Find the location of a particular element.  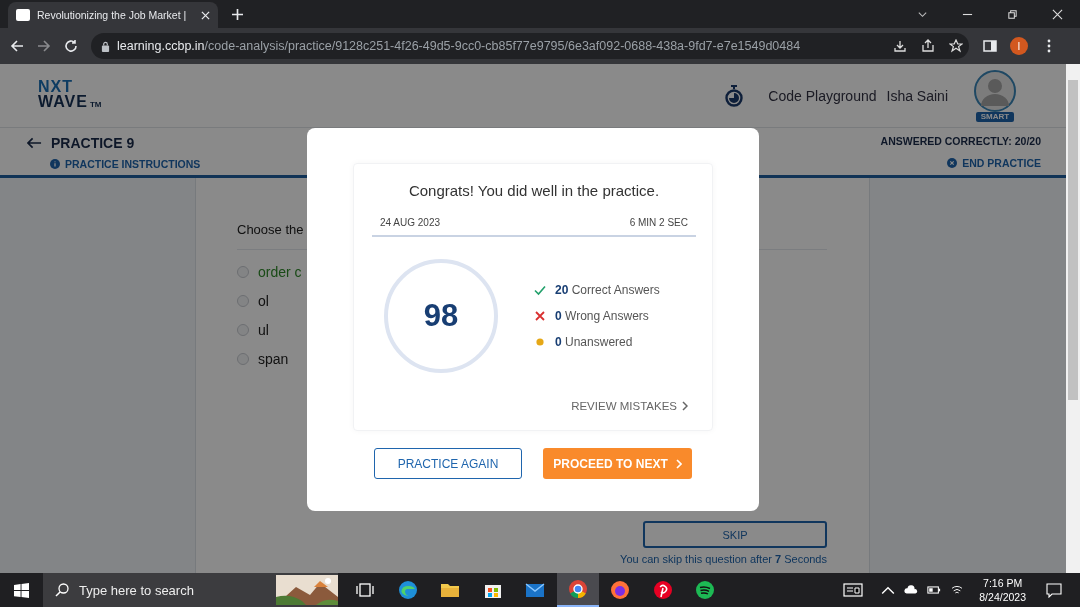

option-label: ul is located at coordinates (263, 330).